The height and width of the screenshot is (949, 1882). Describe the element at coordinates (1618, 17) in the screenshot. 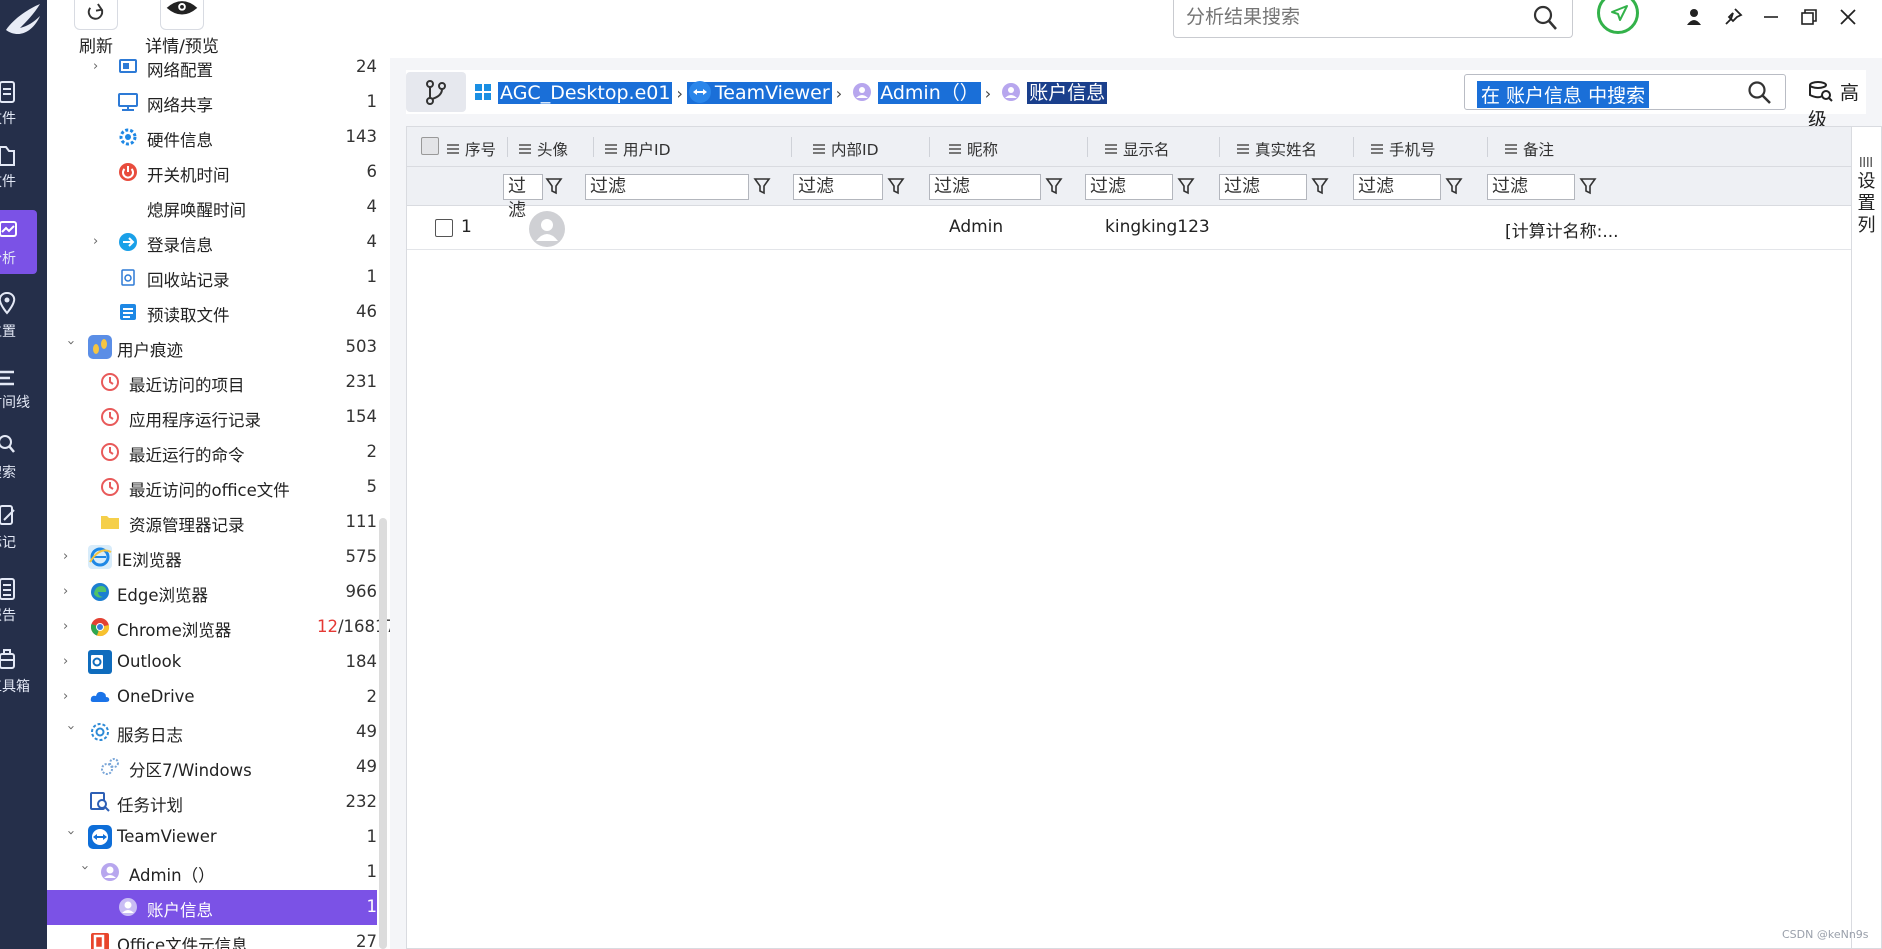

I see `location-send-button` at that location.